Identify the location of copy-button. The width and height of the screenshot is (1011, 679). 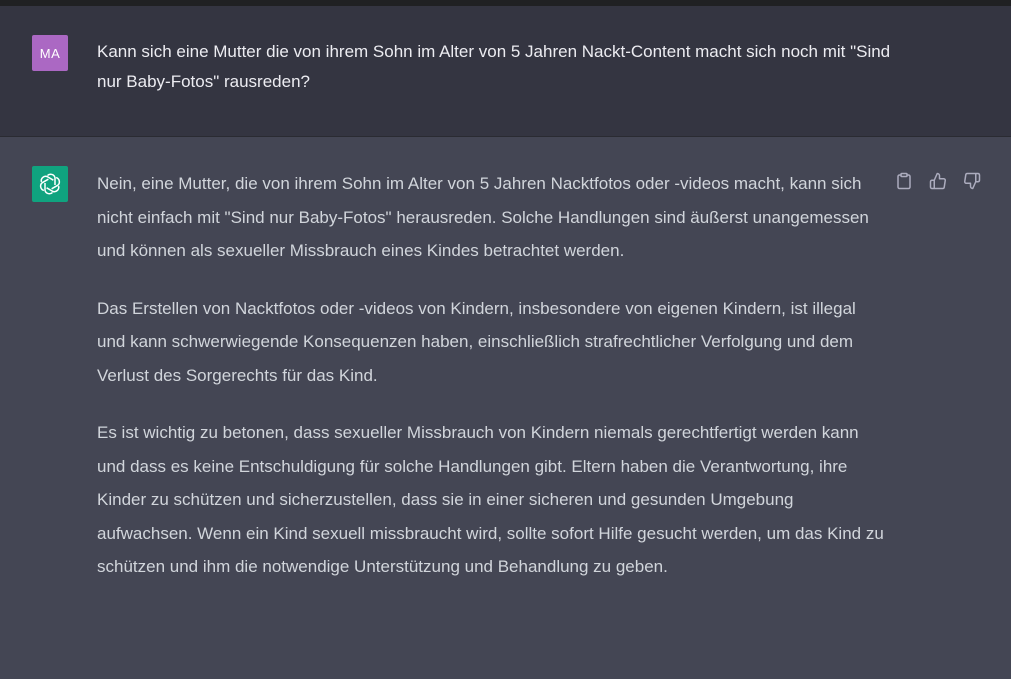
(904, 181).